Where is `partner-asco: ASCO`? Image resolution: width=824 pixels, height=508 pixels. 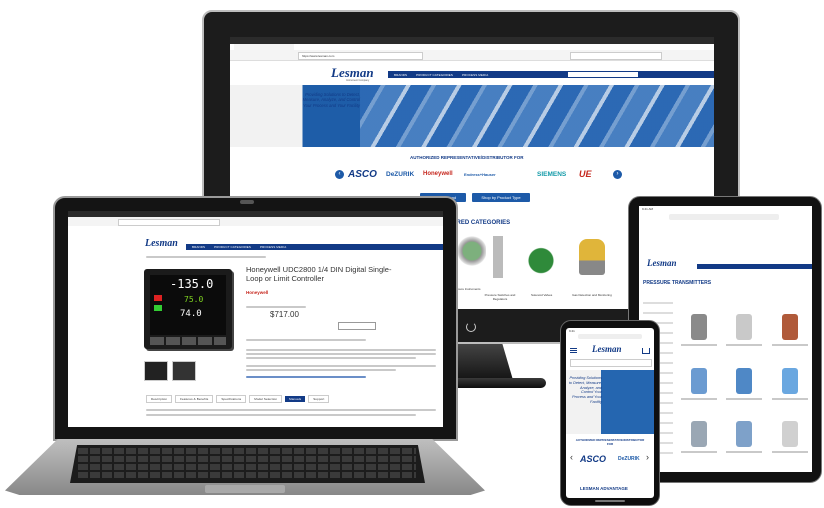
partner-asco: ASCO is located at coordinates (362, 174).